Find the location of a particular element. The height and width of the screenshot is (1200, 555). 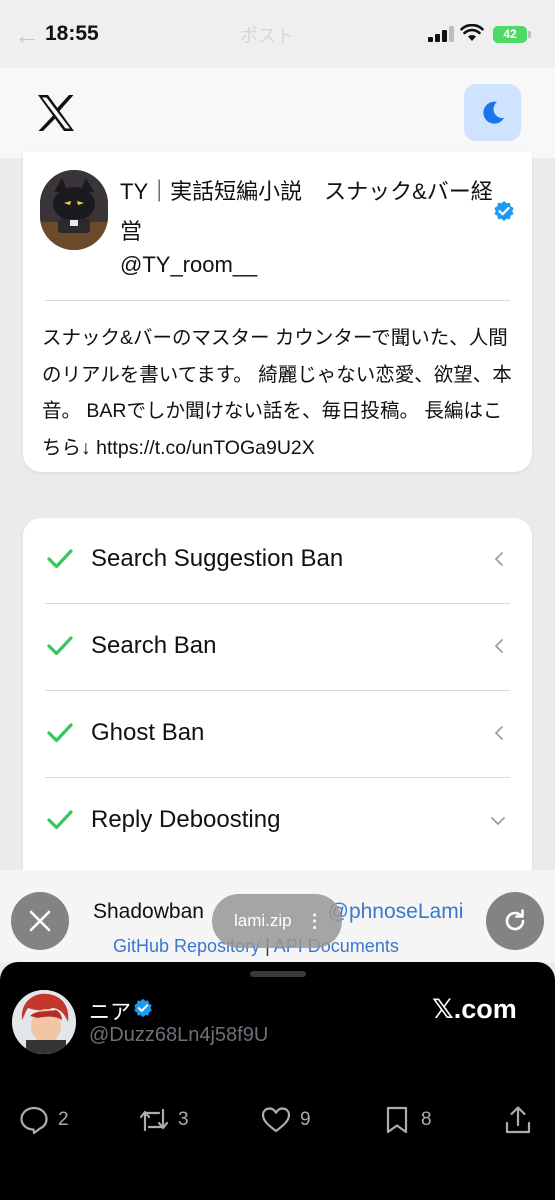

check-row-search-suggestion-ban: Search Suggestion Ban is located at coordinates (277, 561).